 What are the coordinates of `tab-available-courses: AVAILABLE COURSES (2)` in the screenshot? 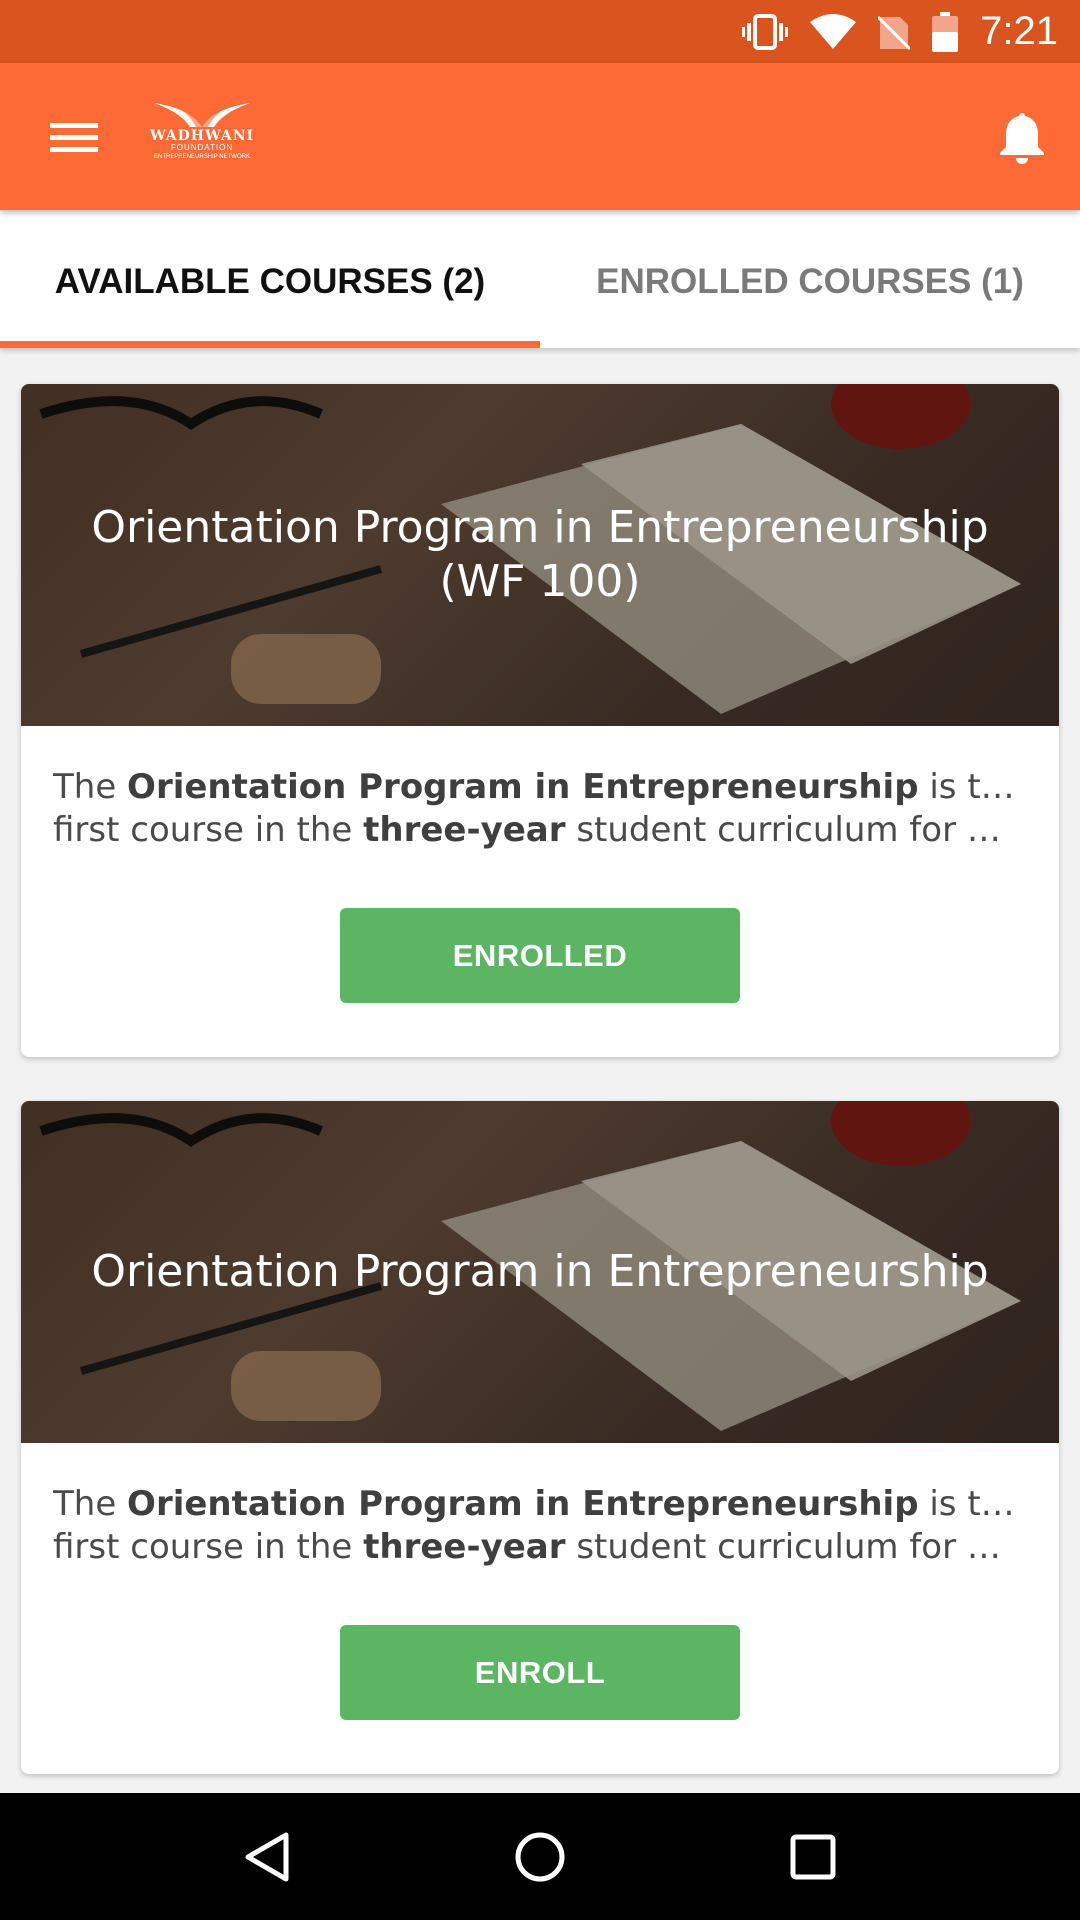 It's located at (270, 279).